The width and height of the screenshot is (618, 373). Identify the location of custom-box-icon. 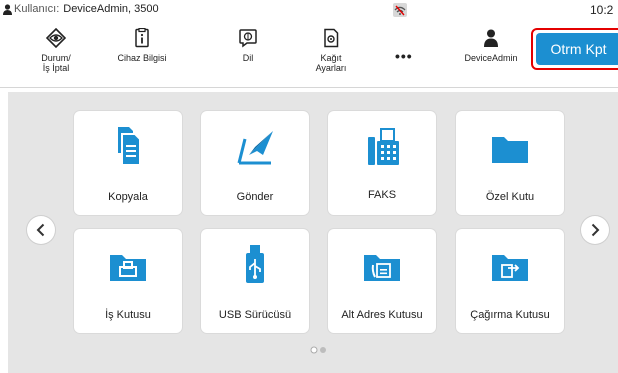
(510, 150).